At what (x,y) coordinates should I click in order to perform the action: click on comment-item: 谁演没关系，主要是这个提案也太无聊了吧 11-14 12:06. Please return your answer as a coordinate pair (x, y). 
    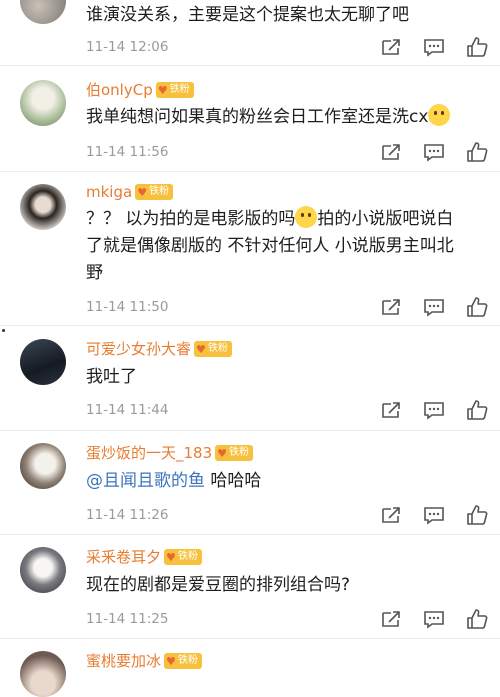
    Looking at the image, I should click on (250, 33).